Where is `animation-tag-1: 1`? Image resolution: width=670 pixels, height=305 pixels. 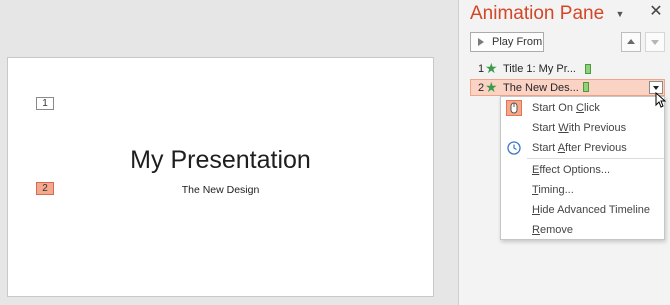
animation-tag-1: 1 is located at coordinates (45, 103).